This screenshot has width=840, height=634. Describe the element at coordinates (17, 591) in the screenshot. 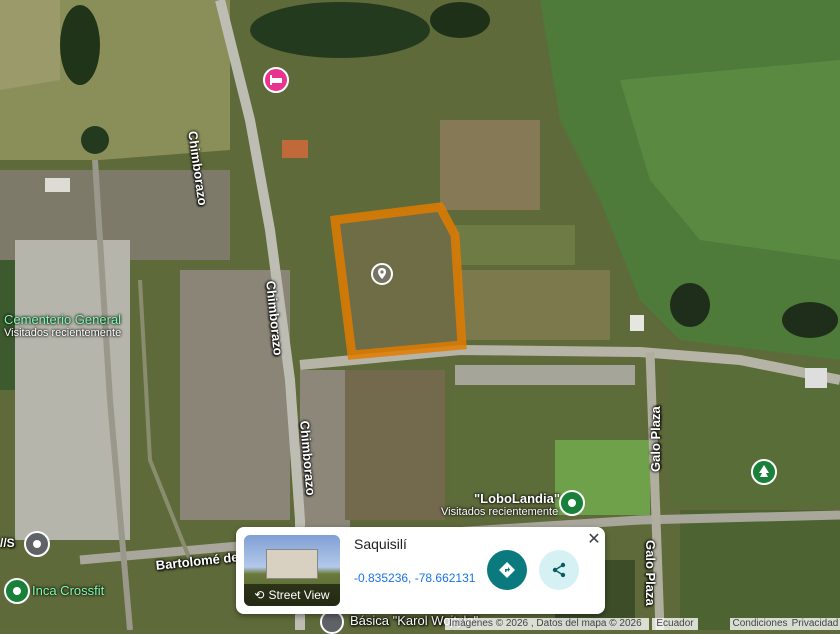

I see `poi-pin-inca-icon` at that location.